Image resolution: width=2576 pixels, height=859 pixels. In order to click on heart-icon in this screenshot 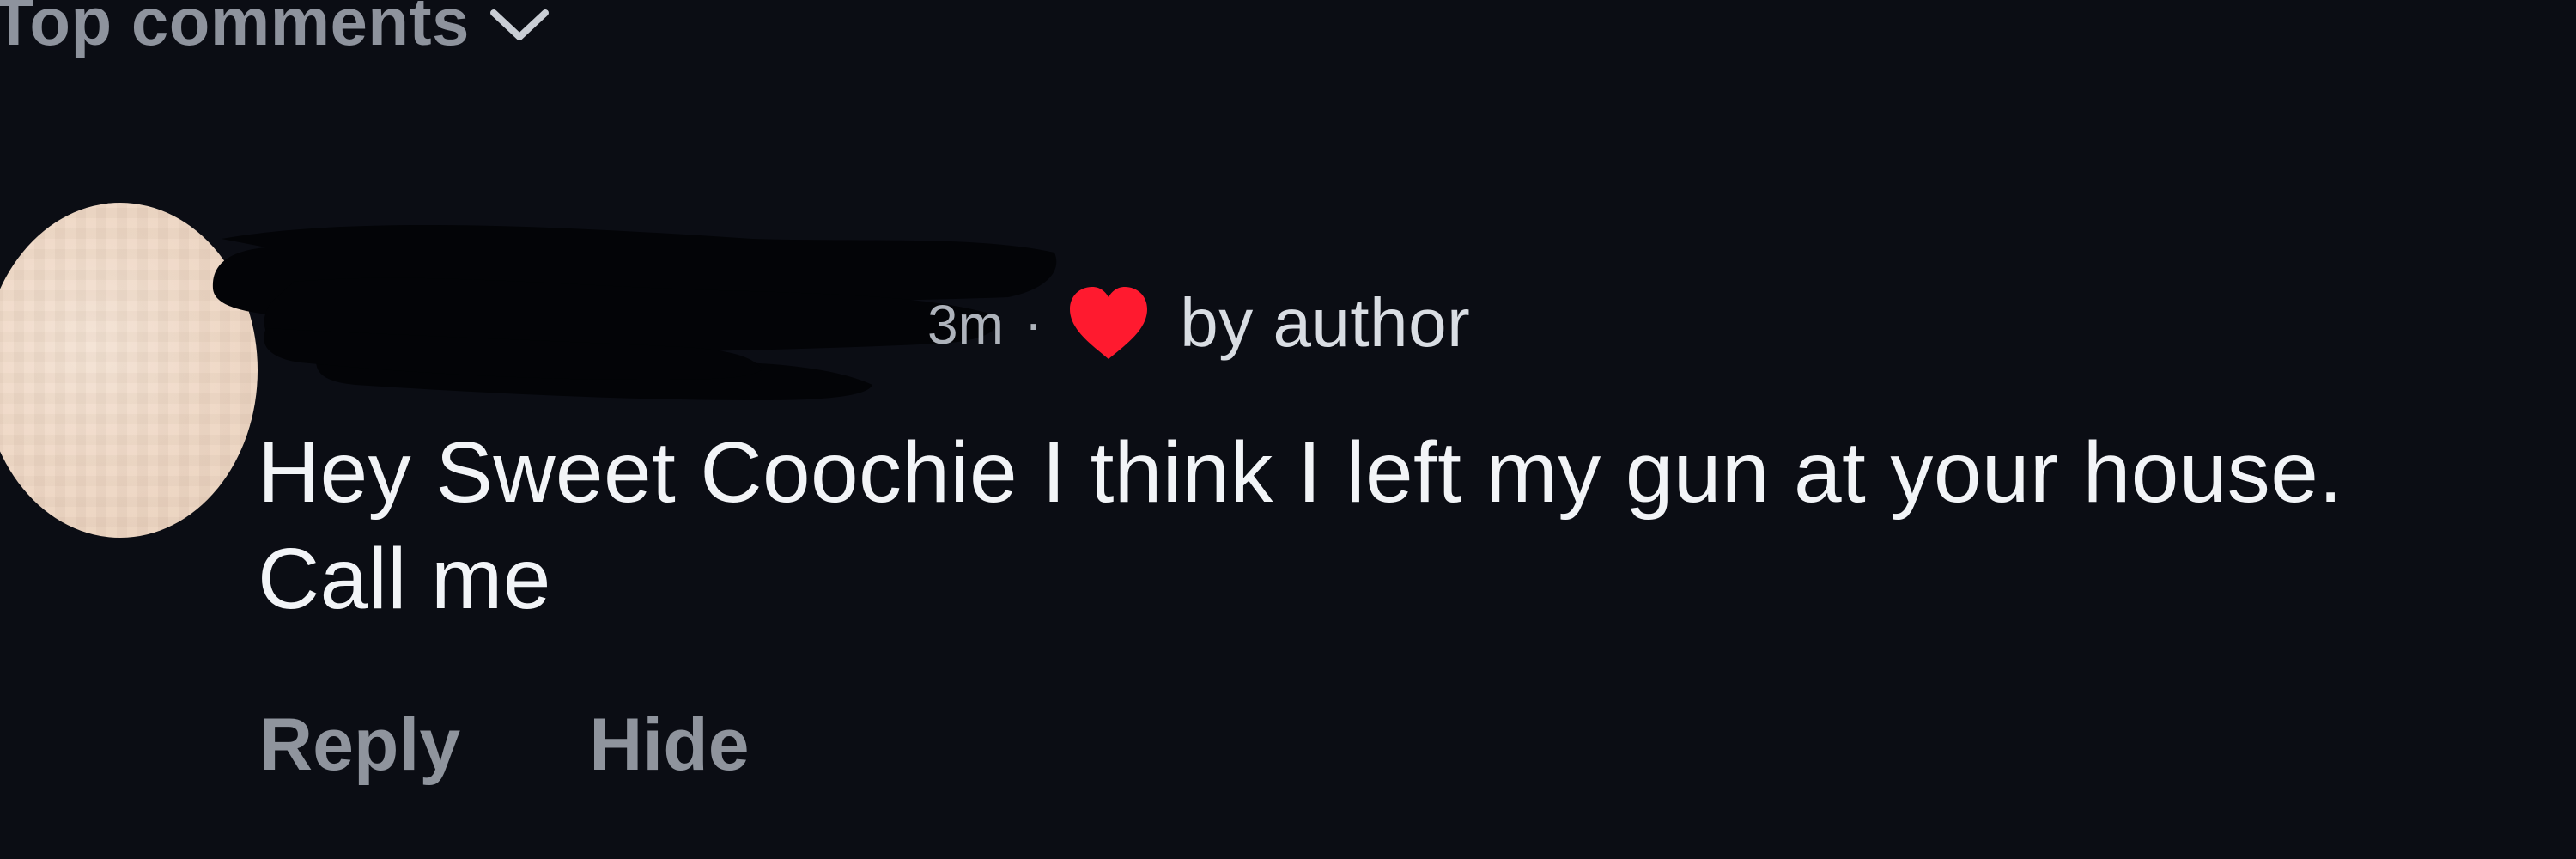, I will do `click(1109, 323)`.